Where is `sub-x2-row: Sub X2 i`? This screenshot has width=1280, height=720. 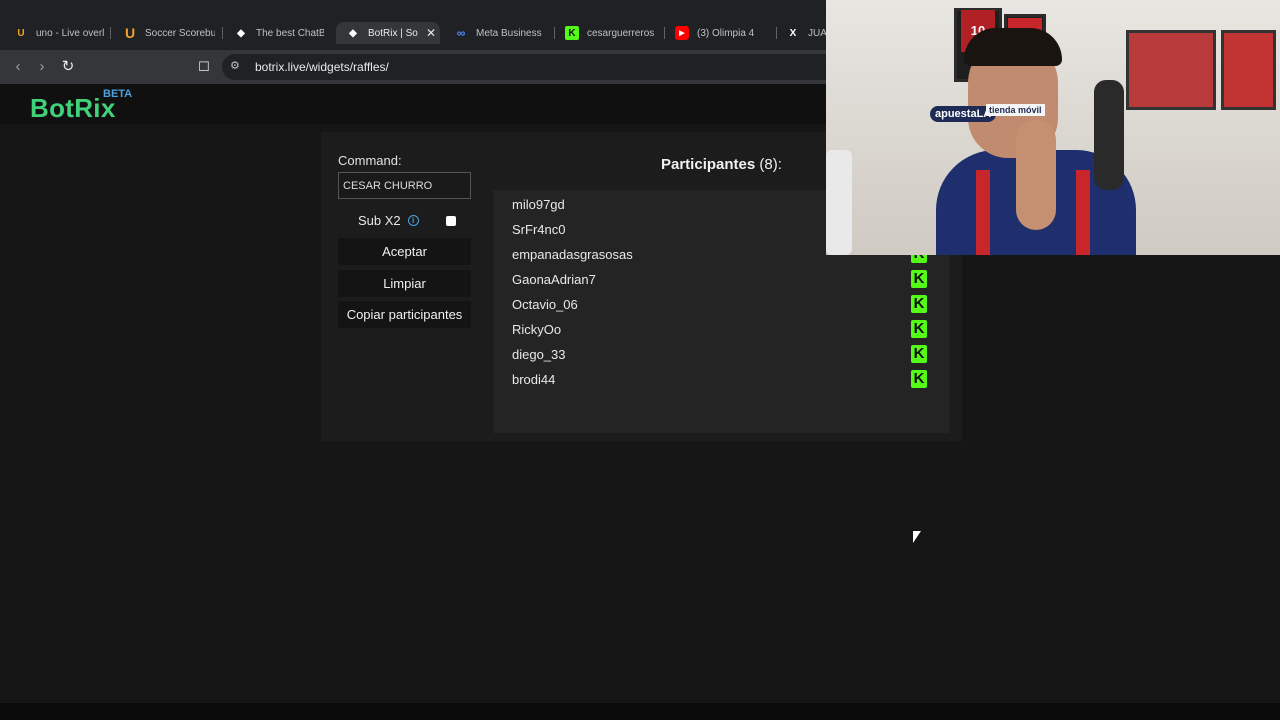 sub-x2-row: Sub X2 i is located at coordinates (388, 220).